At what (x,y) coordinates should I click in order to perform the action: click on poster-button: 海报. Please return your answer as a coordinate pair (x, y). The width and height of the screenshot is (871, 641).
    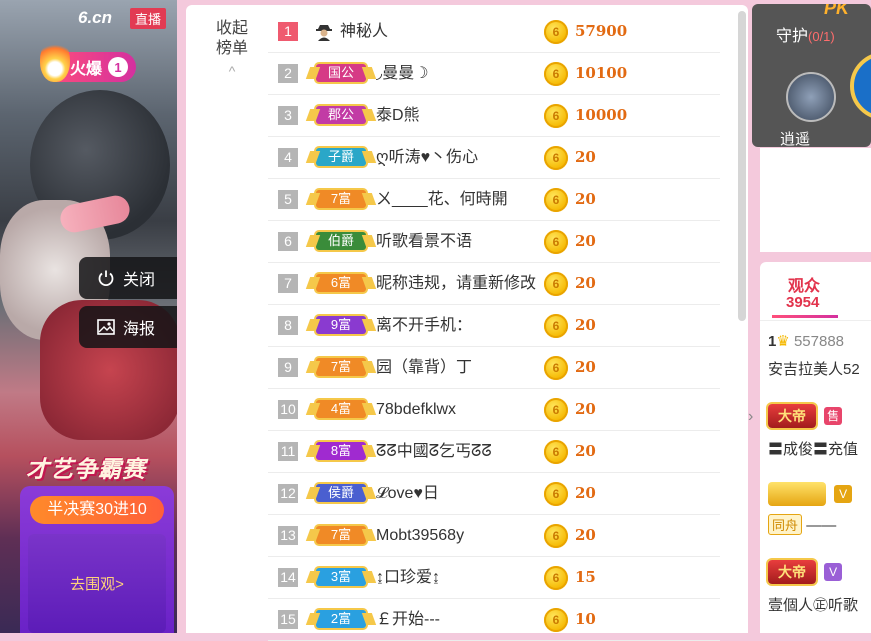
    Looking at the image, I should click on (128, 327).